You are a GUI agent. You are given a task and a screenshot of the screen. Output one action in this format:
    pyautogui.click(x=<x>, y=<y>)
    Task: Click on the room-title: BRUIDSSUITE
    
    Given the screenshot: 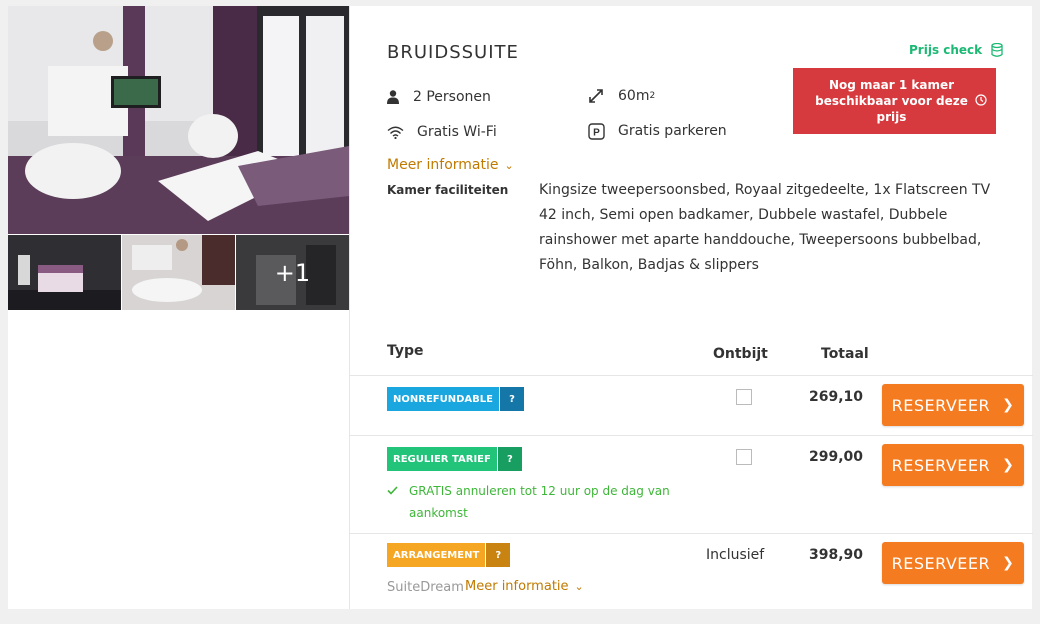 What is the action you would take?
    pyautogui.click(x=453, y=52)
    